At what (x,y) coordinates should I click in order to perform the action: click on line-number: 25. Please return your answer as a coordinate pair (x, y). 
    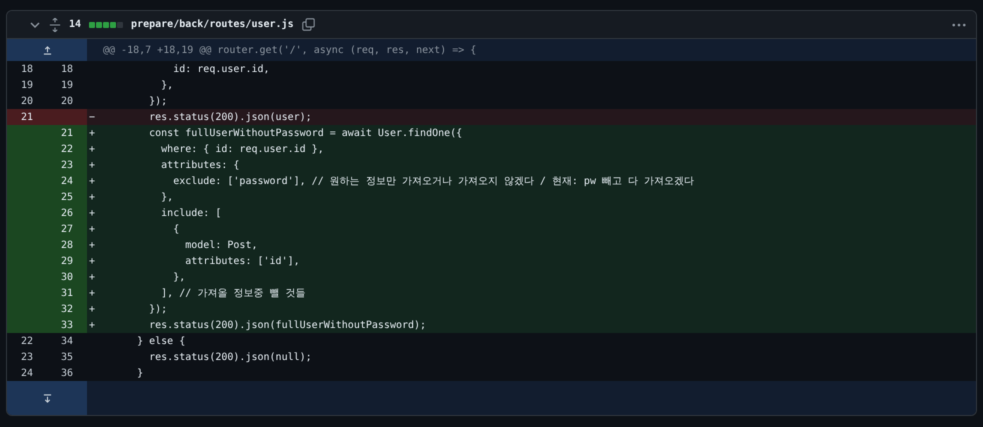
    Looking at the image, I should click on (67, 197).